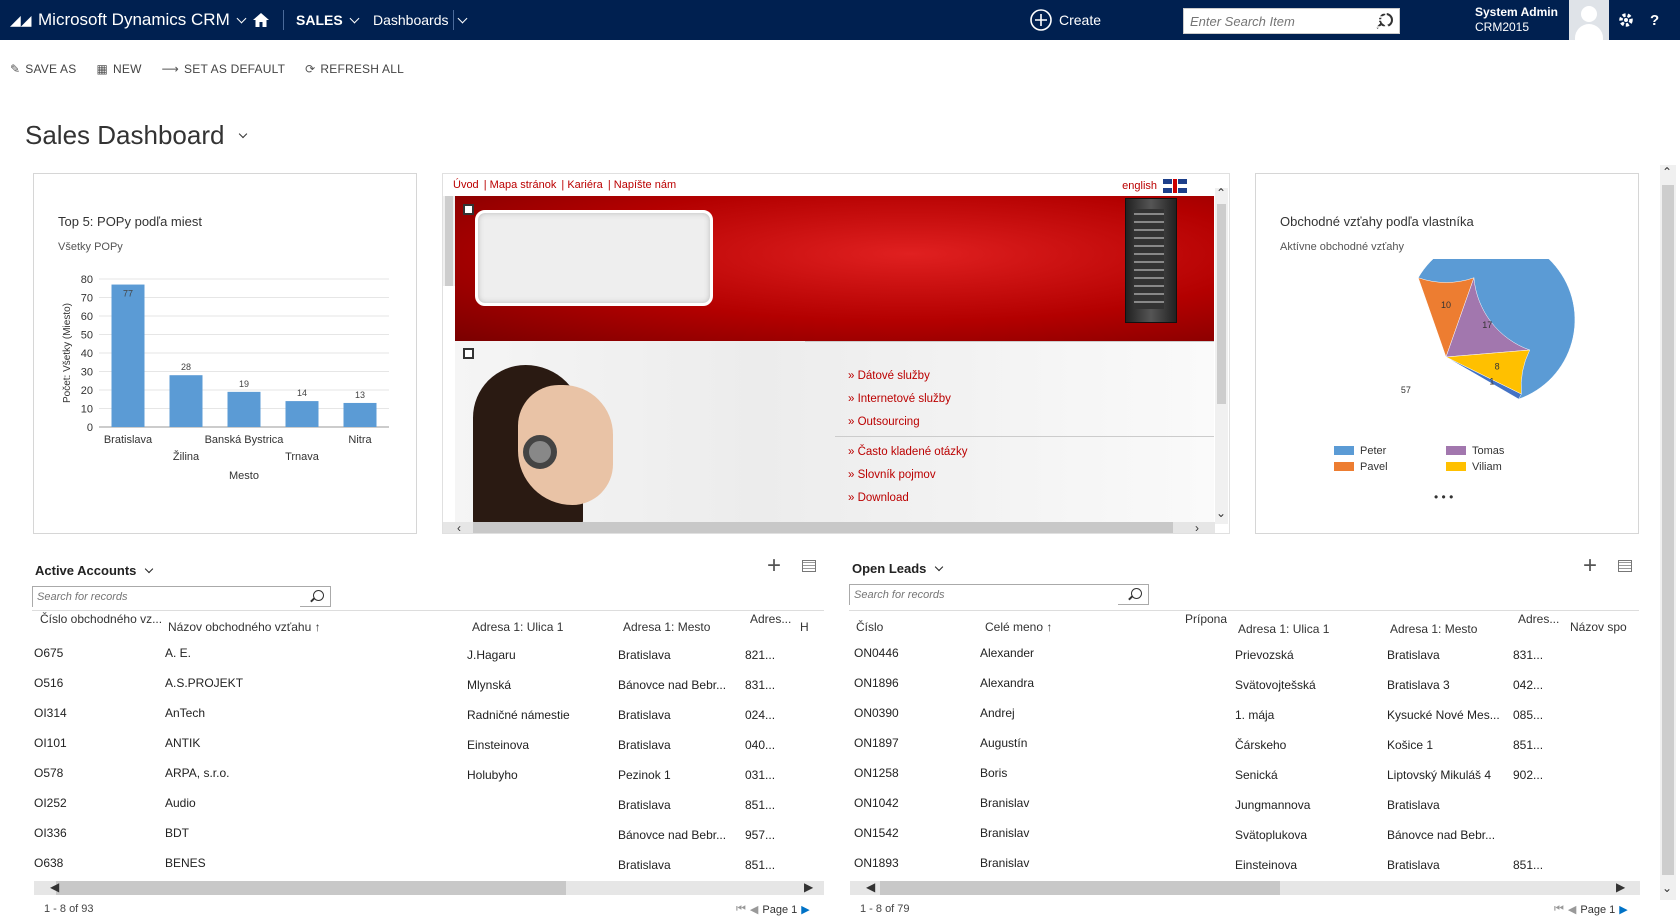 This screenshot has width=1680, height=919. I want to click on refresh-all-button: ⟳ REFRESH ALL, so click(354, 69).